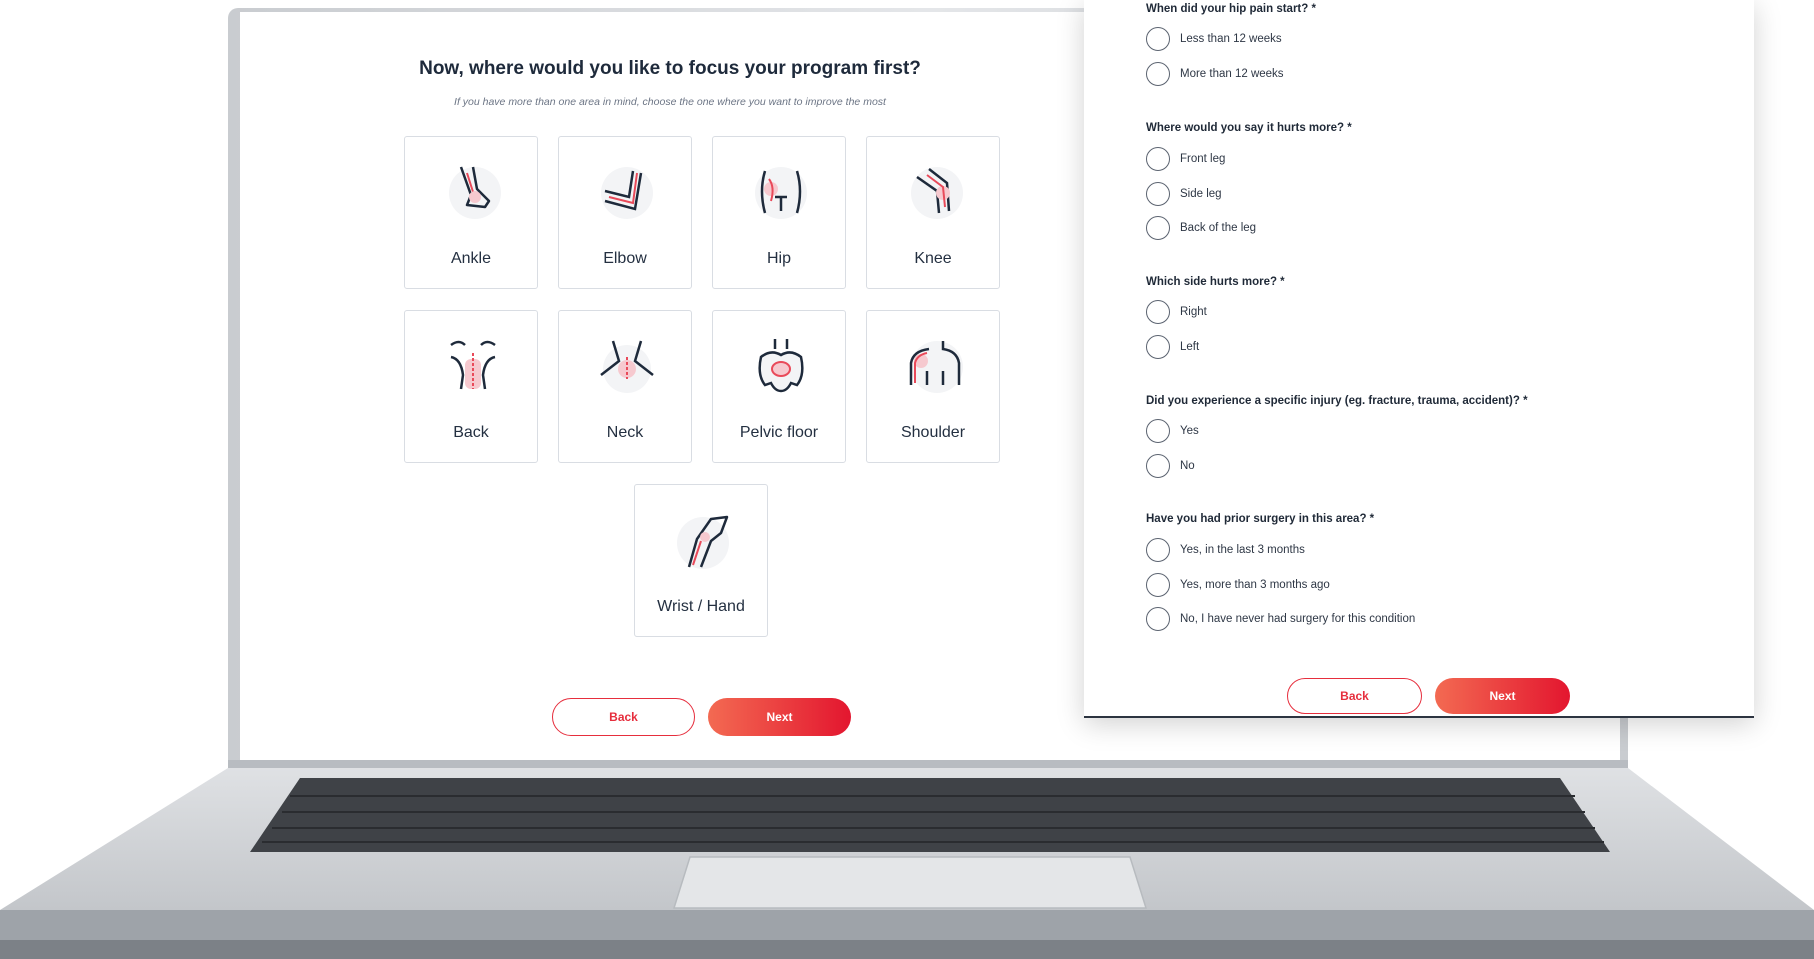  Describe the element at coordinates (1176, 312) in the screenshot. I see `radio-option: Right` at that location.